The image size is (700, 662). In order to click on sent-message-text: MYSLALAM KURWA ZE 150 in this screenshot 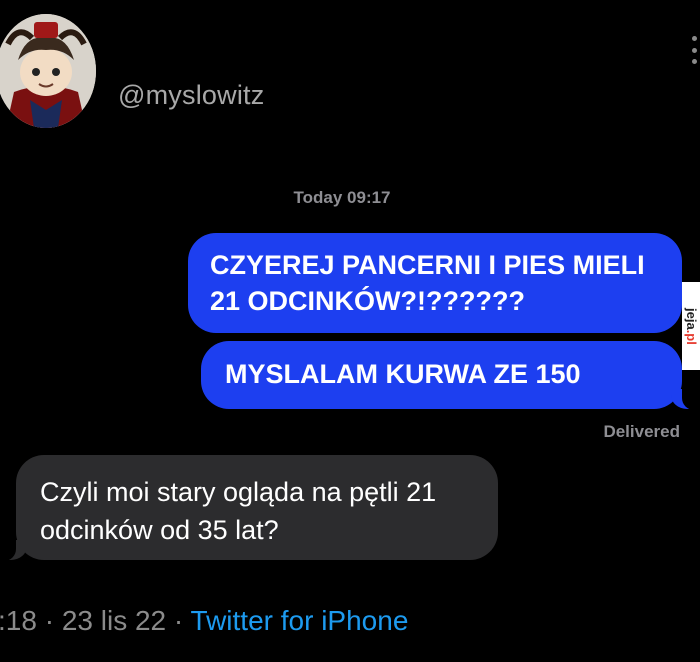, I will do `click(403, 374)`.